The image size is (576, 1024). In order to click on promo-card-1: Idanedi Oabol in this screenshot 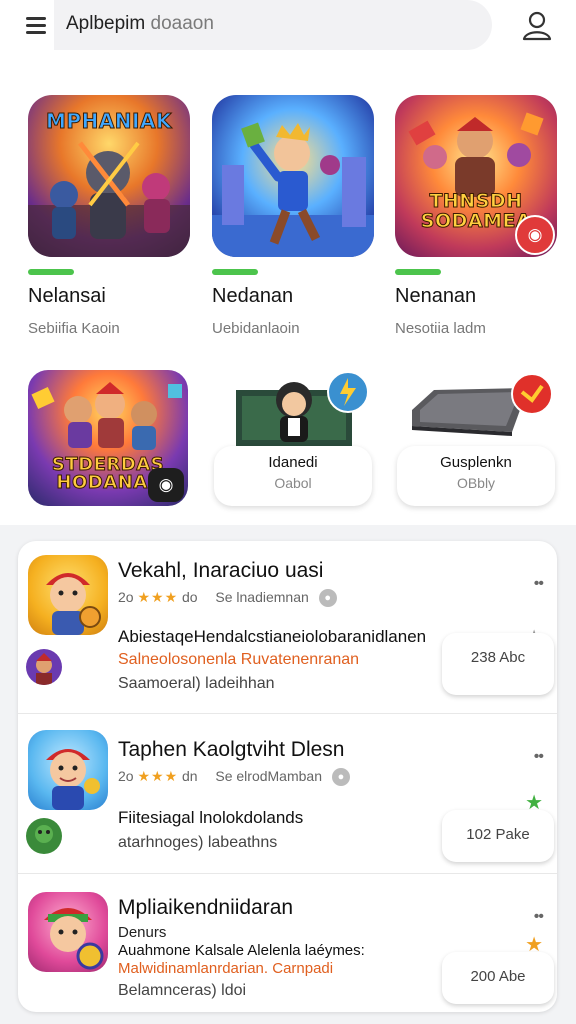, I will do `click(293, 476)`.